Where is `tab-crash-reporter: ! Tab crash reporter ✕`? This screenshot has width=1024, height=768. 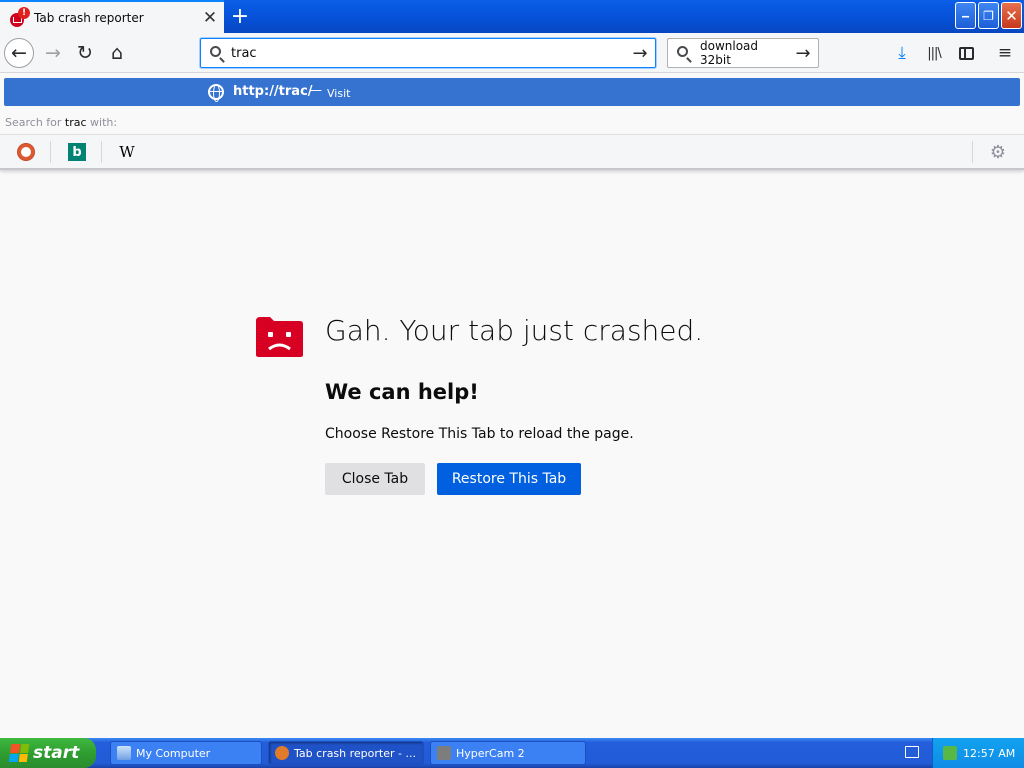 tab-crash-reporter: ! Tab crash reporter ✕ is located at coordinates (112, 16).